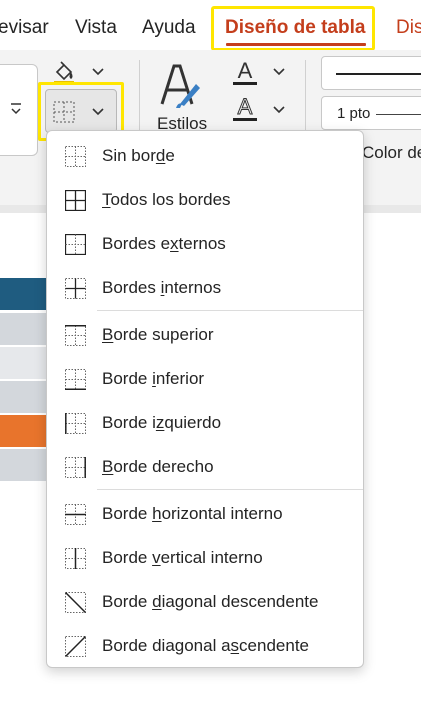  What do you see at coordinates (205, 156) in the screenshot?
I see `menu-item-no-border: Sin borde` at bounding box center [205, 156].